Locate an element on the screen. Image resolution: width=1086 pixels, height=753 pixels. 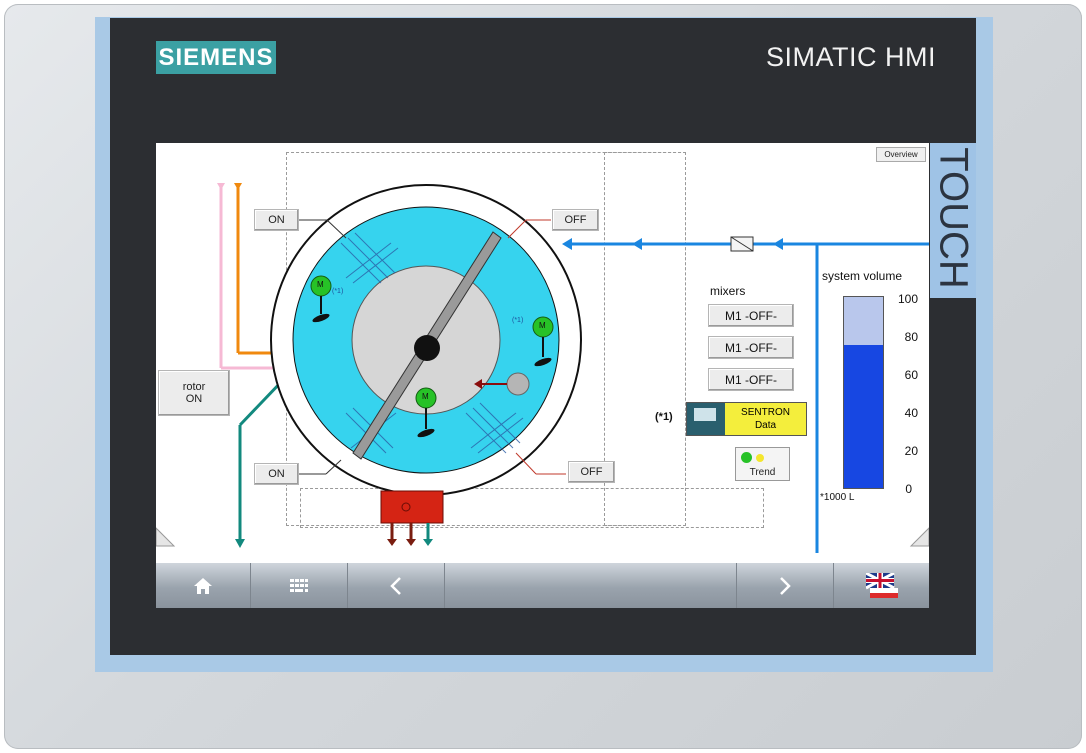
mixer-status-1: M1 -OFF- is located at coordinates (751, 315).